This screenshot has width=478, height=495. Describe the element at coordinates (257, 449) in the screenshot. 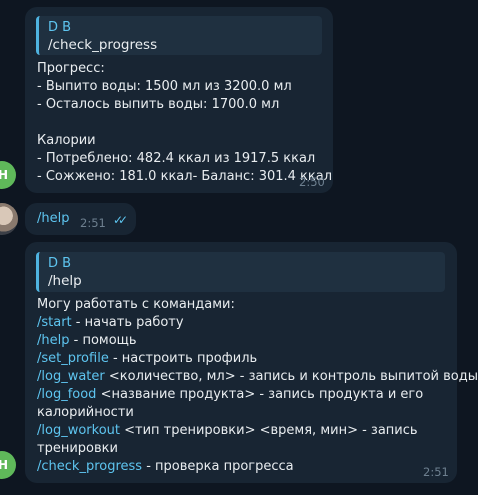

I see `command-line-continued: тренировки` at that location.